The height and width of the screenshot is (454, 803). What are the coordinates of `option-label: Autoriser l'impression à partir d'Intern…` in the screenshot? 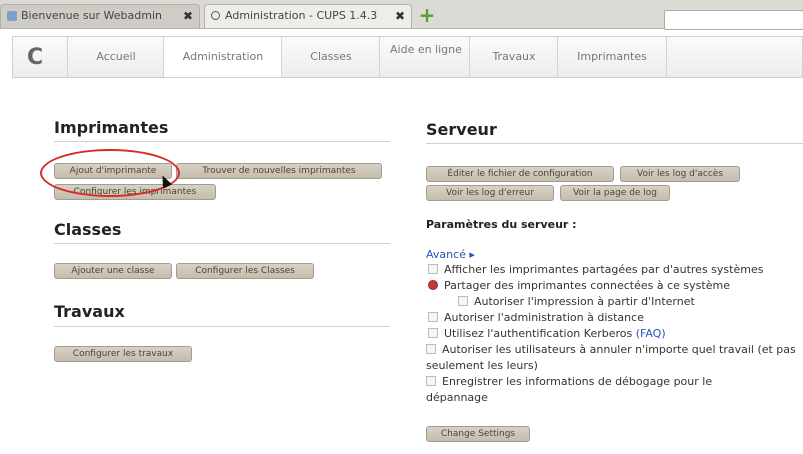 It's located at (584, 301).